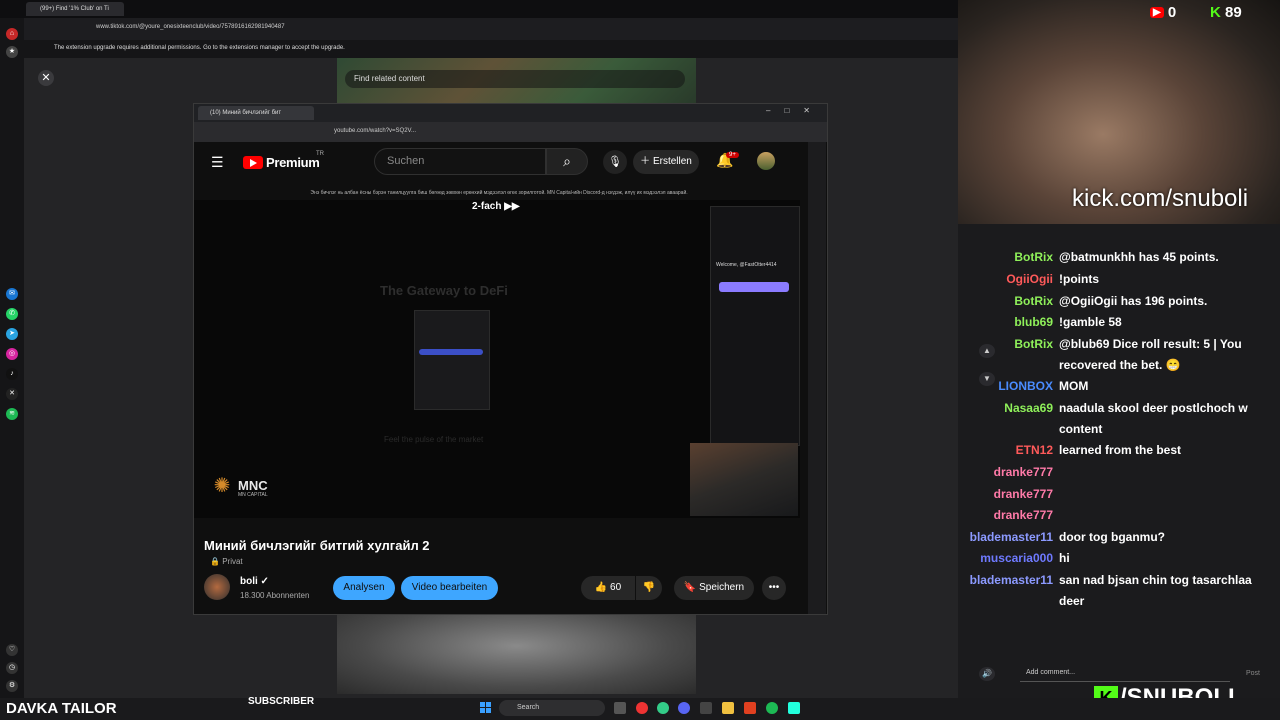 This screenshot has width=1280, height=720. I want to click on mnc-logo-icon: ✺, so click(222, 486).